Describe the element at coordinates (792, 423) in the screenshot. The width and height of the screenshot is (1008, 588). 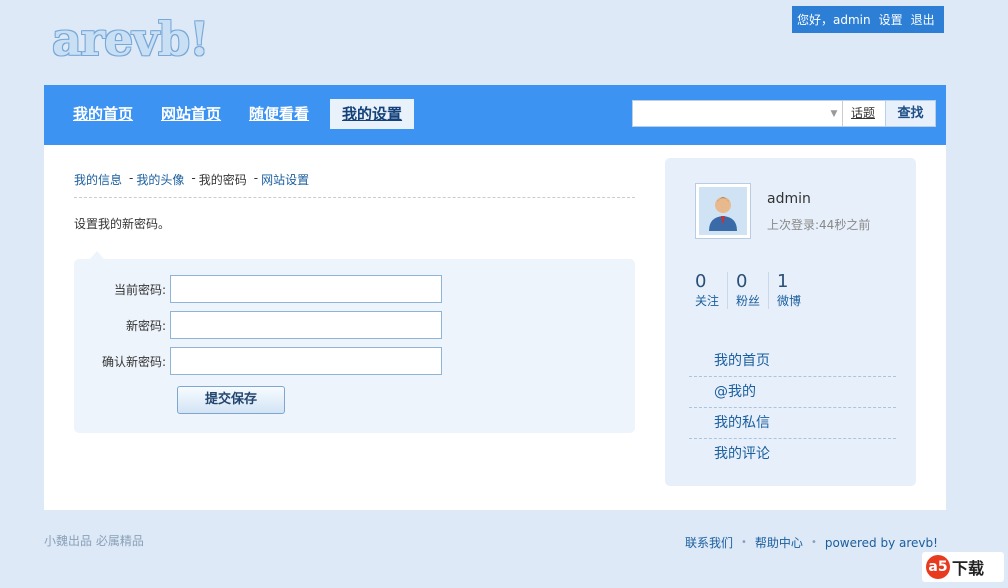
I see `menu-messages: 我的私信` at that location.